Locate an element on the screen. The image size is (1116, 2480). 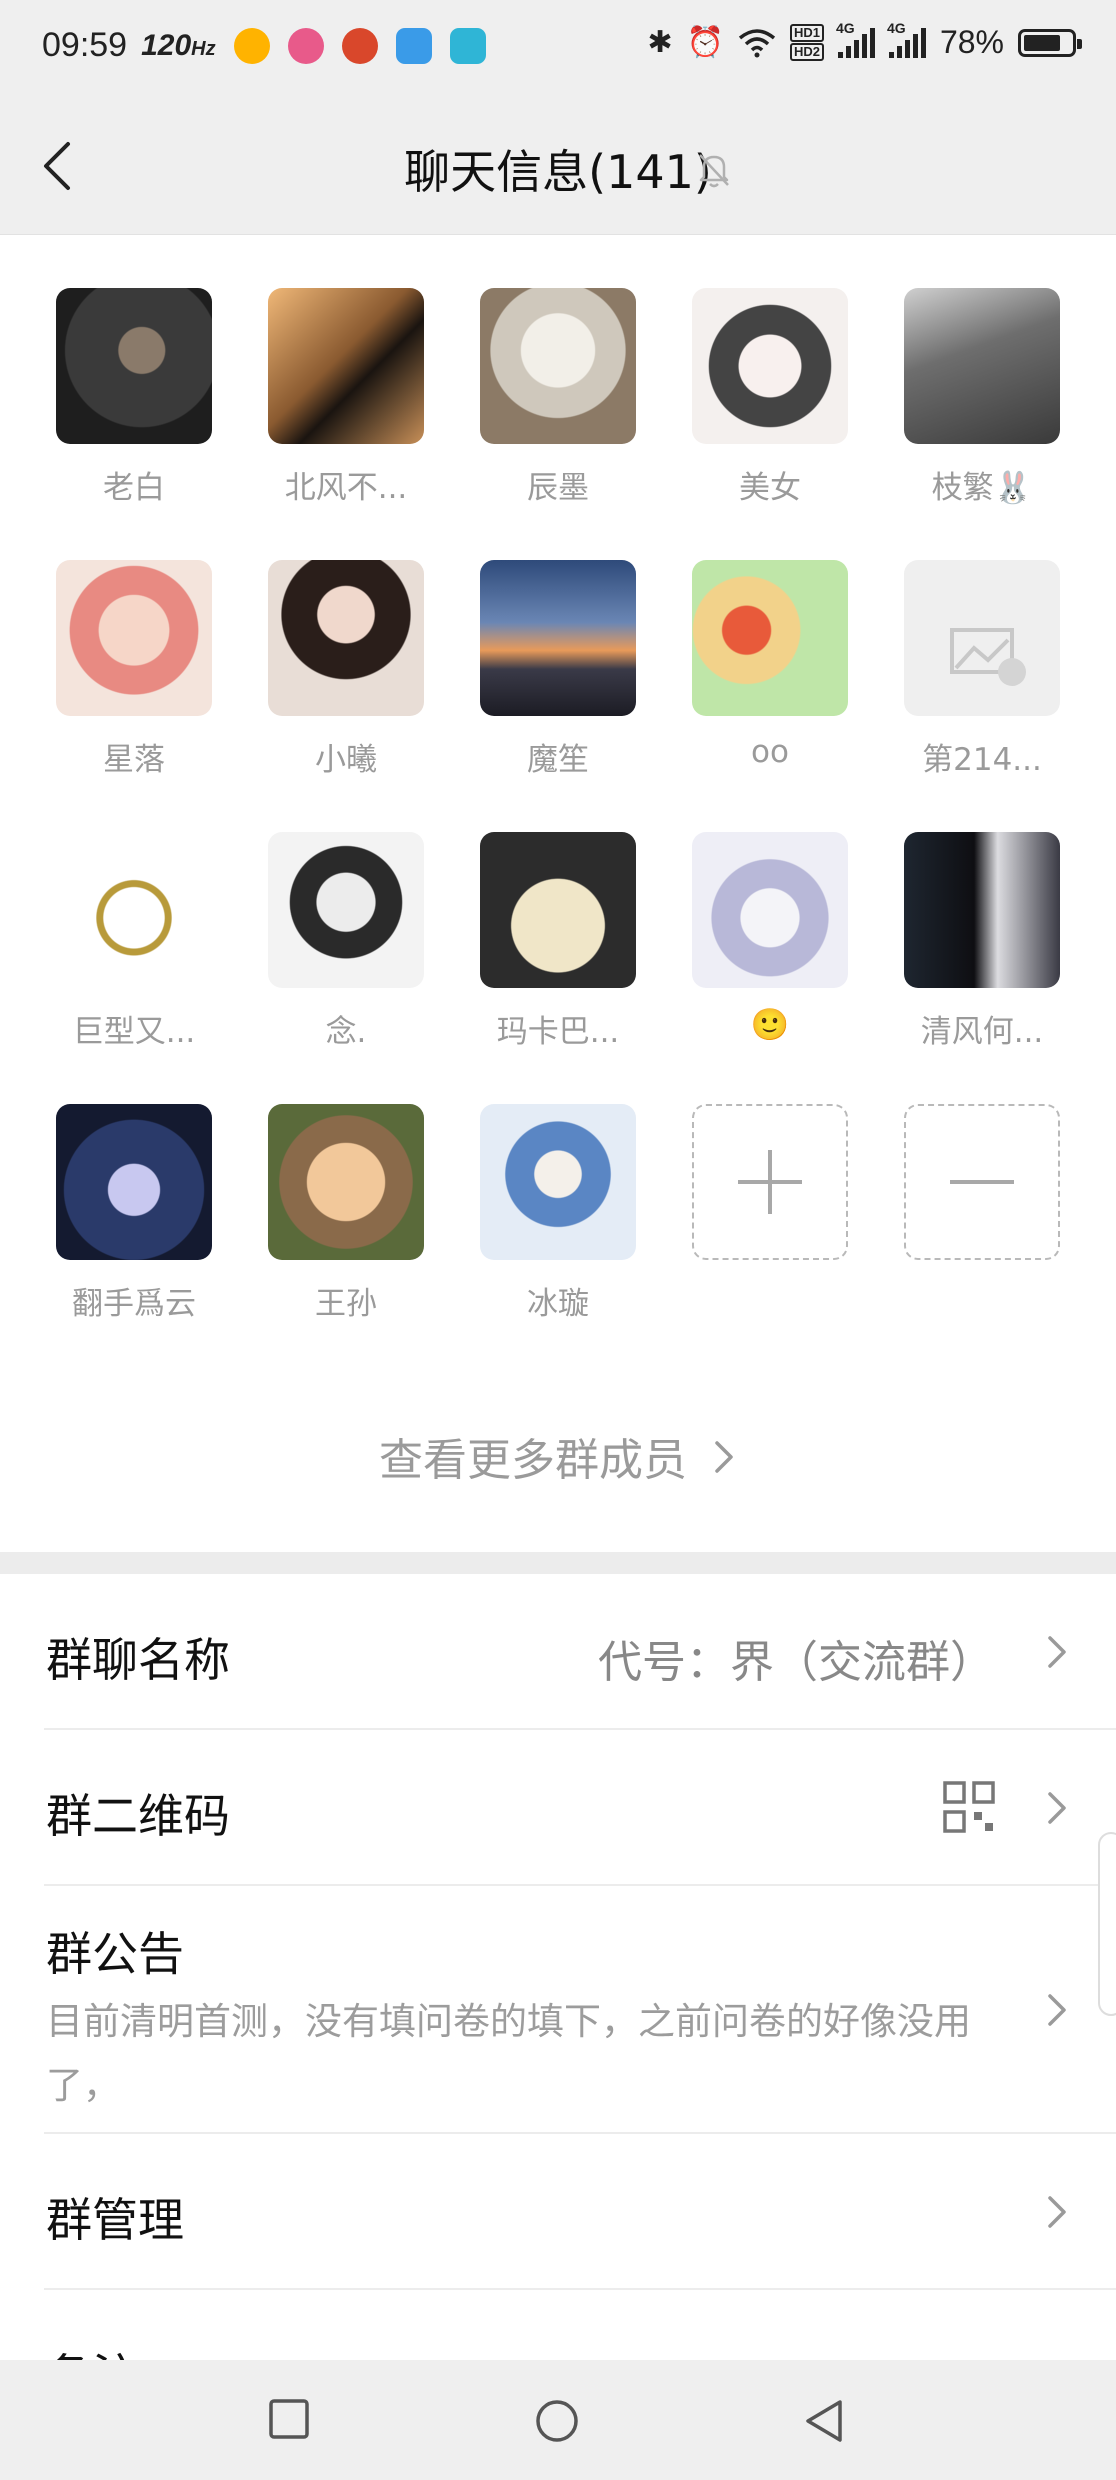
group-remark-label: 备注 is located at coordinates (92, 2350).